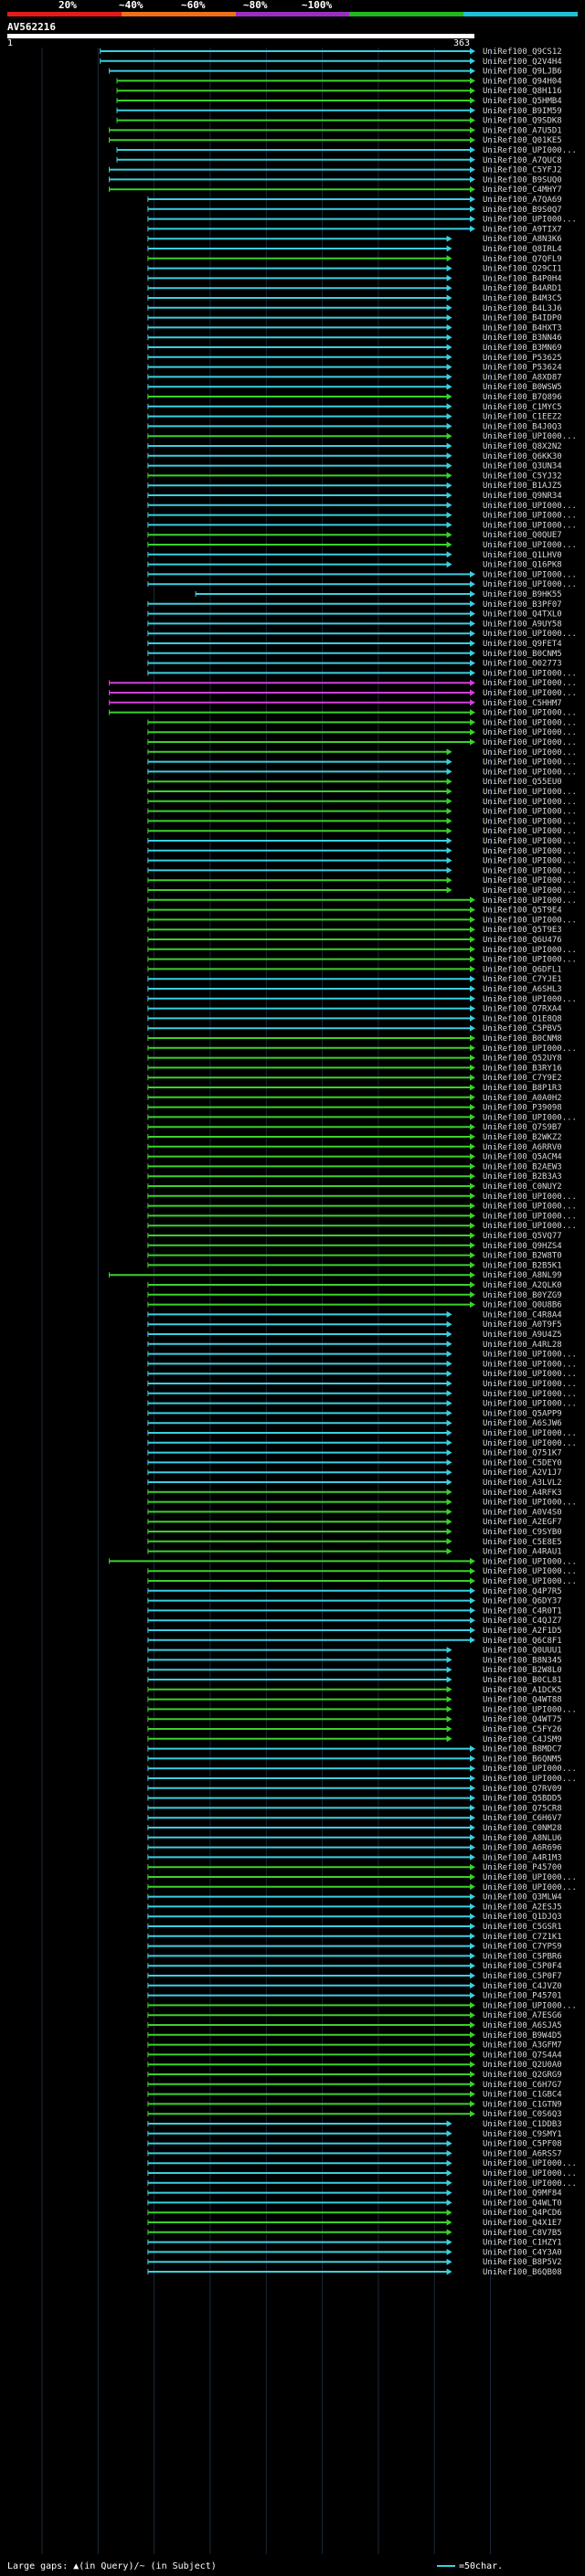 The width and height of the screenshot is (585, 2576). I want to click on hit-label: UniRef100_C5GSR1, so click(522, 1927).